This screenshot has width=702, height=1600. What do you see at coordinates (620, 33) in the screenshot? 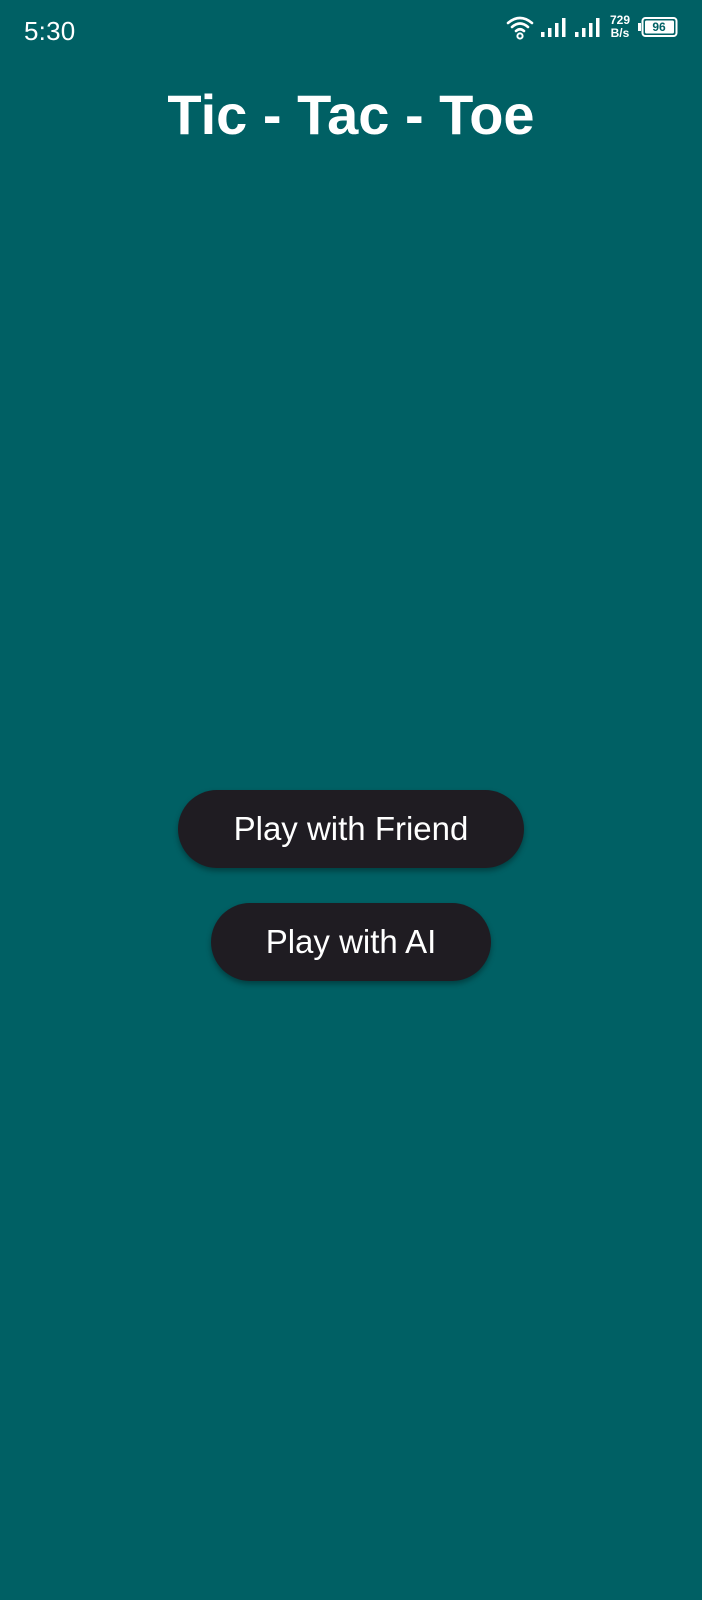
I see `net-speed-unit: B/s` at bounding box center [620, 33].